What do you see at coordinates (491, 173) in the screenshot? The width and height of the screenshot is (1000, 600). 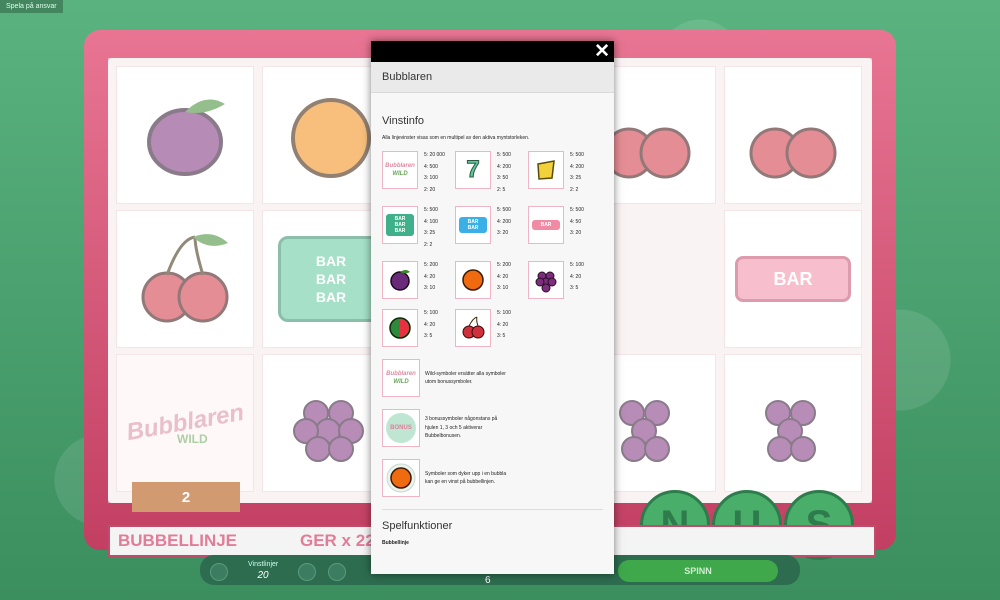 I see `paytable-item-seven: 7 5: 500 4: 200 3: 50 2: 5` at bounding box center [491, 173].